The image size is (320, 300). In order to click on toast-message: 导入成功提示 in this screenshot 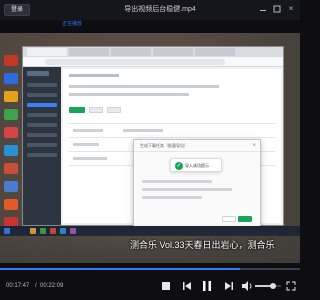, I will do `click(197, 165)`.